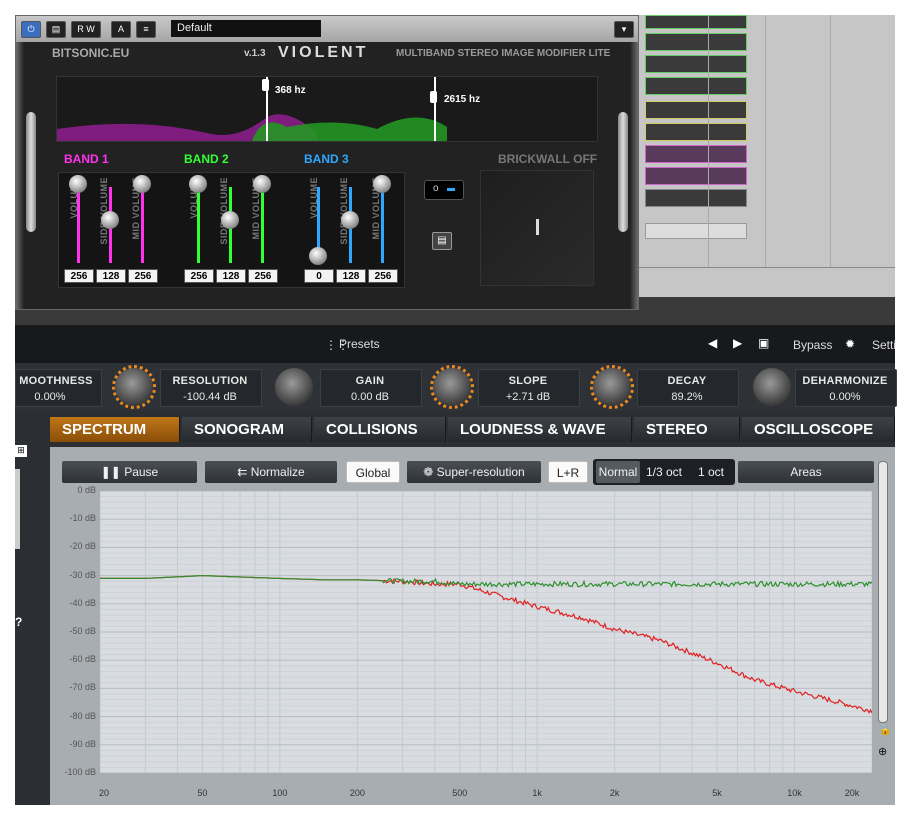 The width and height of the screenshot is (922, 832). What do you see at coordinates (442, 241) in the screenshot?
I see `brickwall-button: ▤` at bounding box center [442, 241].